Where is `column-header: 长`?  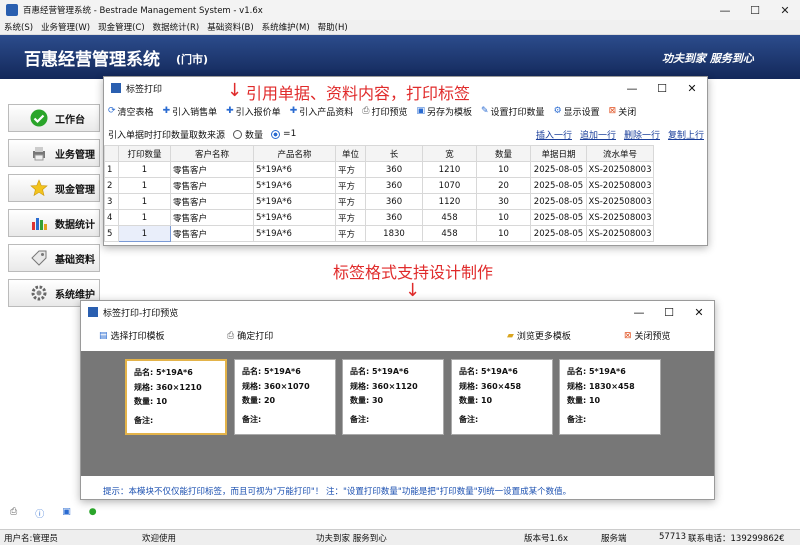 column-header: 长 is located at coordinates (394, 153).